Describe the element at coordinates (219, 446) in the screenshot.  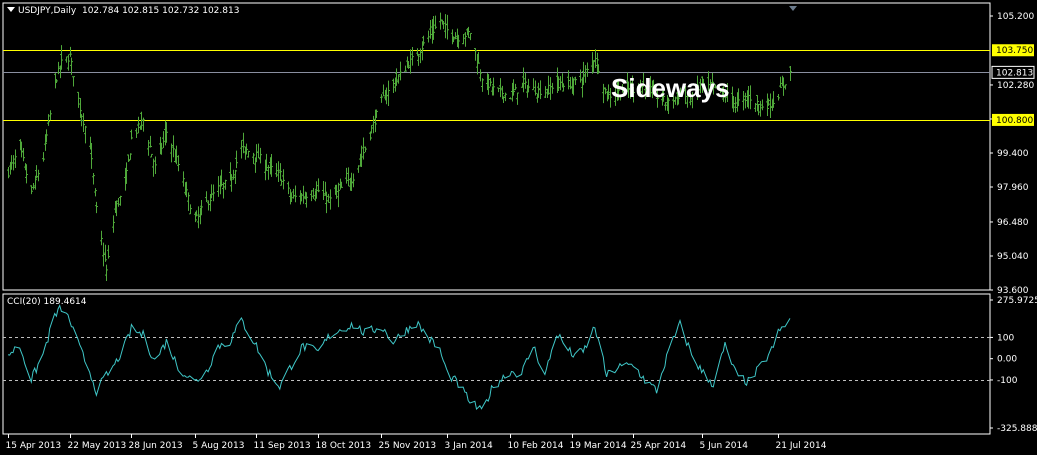
I see `time-tick-label: 5 Aug 2013` at that location.